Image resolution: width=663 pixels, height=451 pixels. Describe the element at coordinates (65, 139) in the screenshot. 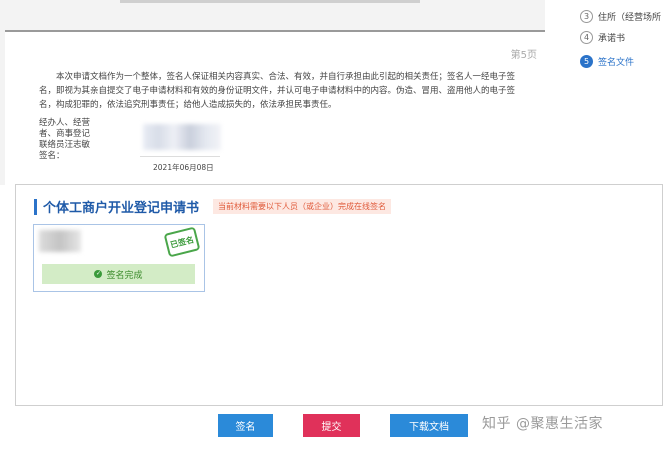

I see `signer-label: 经办人、经营者、商事登记联络员汪志敏 签名：` at that location.